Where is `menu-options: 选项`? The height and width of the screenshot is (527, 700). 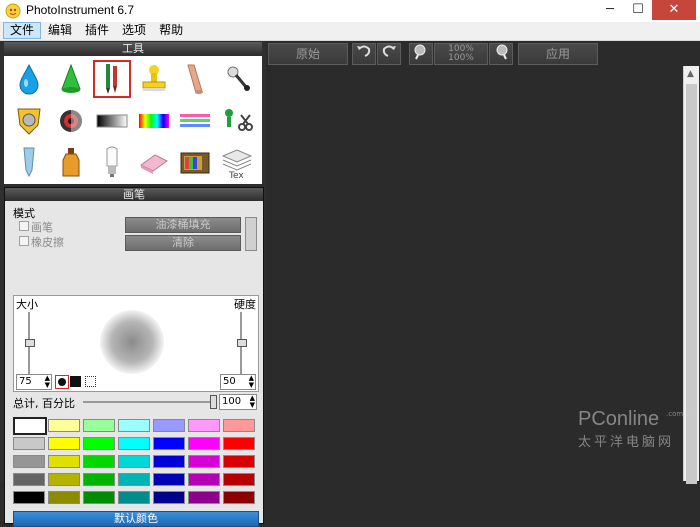
menu-options: 选项 is located at coordinates (134, 30).